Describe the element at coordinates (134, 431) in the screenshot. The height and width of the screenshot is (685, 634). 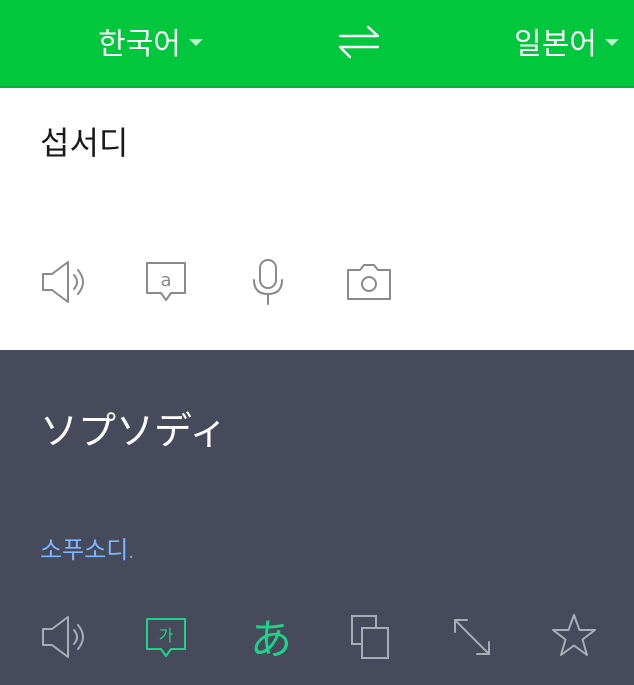
I see `translated-text: ソプソディ` at that location.